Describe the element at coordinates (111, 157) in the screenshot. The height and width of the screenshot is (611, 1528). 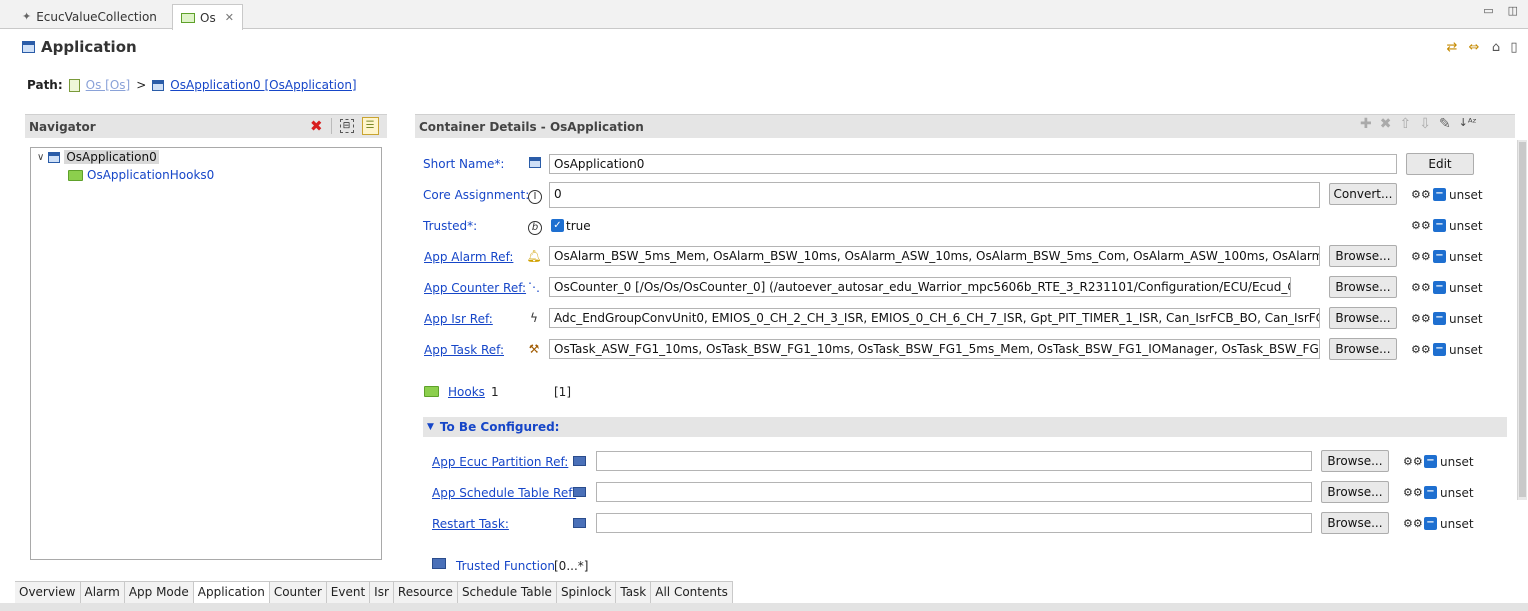
I see `tree-item-label: OsApplication0` at that location.